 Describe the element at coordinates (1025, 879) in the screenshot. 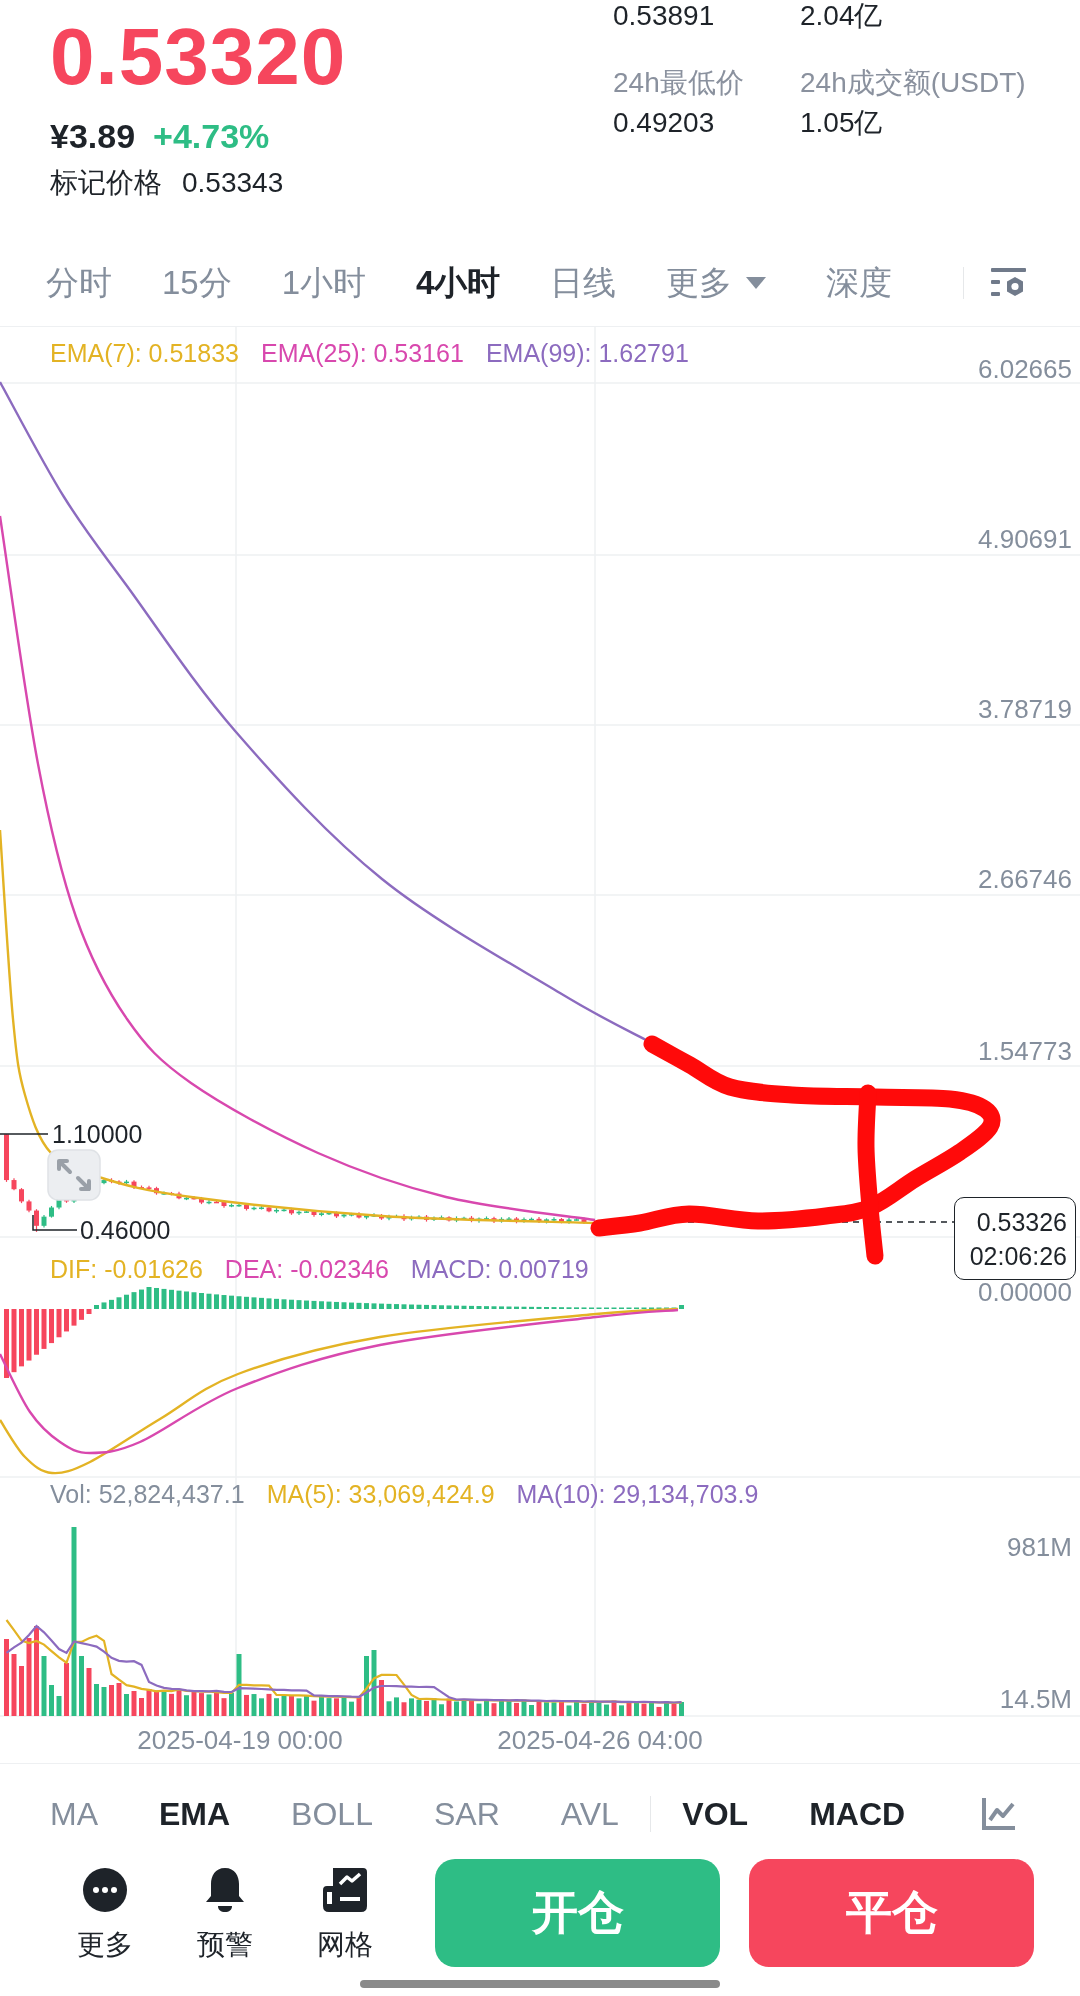

I see `y-axis-label: 2.66746` at that location.